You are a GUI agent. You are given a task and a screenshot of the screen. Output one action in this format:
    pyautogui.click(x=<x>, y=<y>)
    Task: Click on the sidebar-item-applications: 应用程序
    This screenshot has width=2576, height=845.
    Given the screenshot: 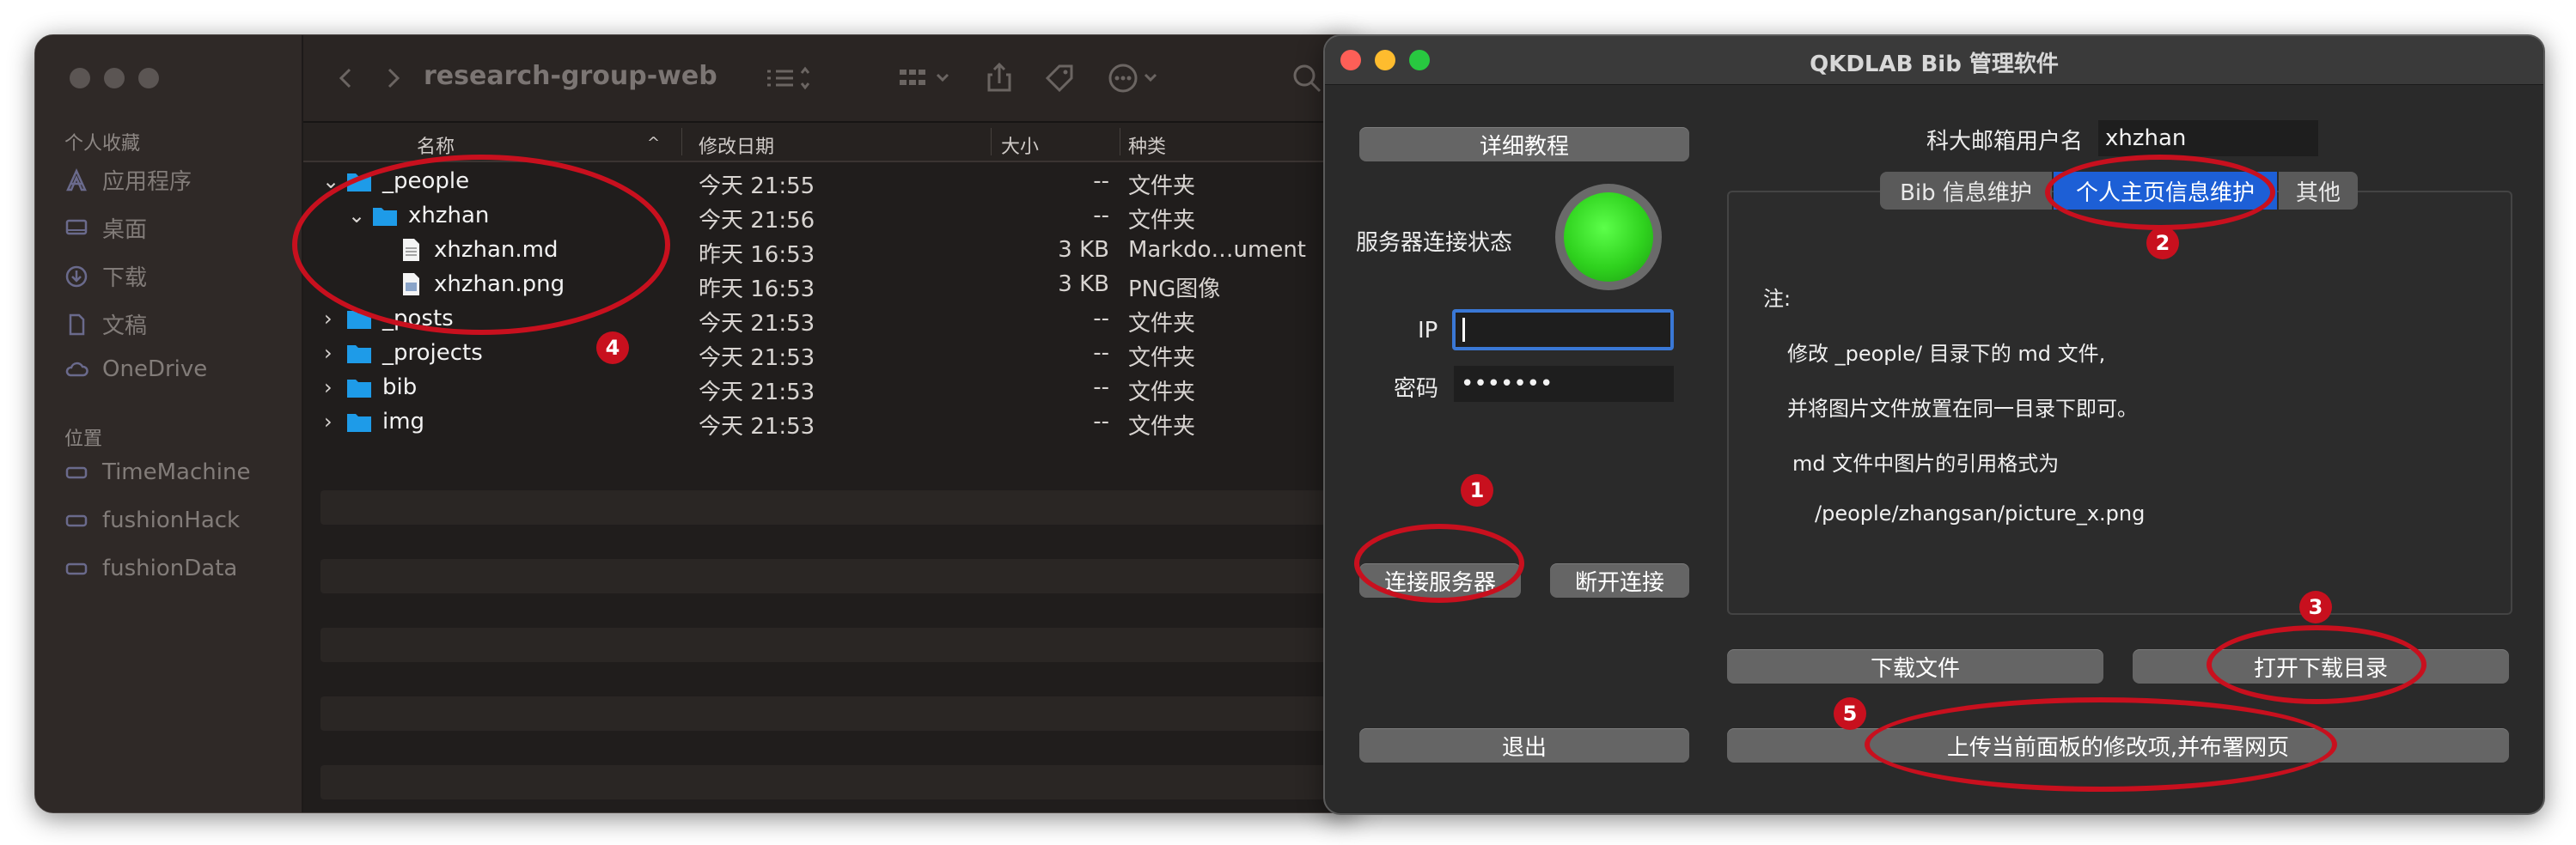 What is the action you would take?
    pyautogui.click(x=128, y=180)
    